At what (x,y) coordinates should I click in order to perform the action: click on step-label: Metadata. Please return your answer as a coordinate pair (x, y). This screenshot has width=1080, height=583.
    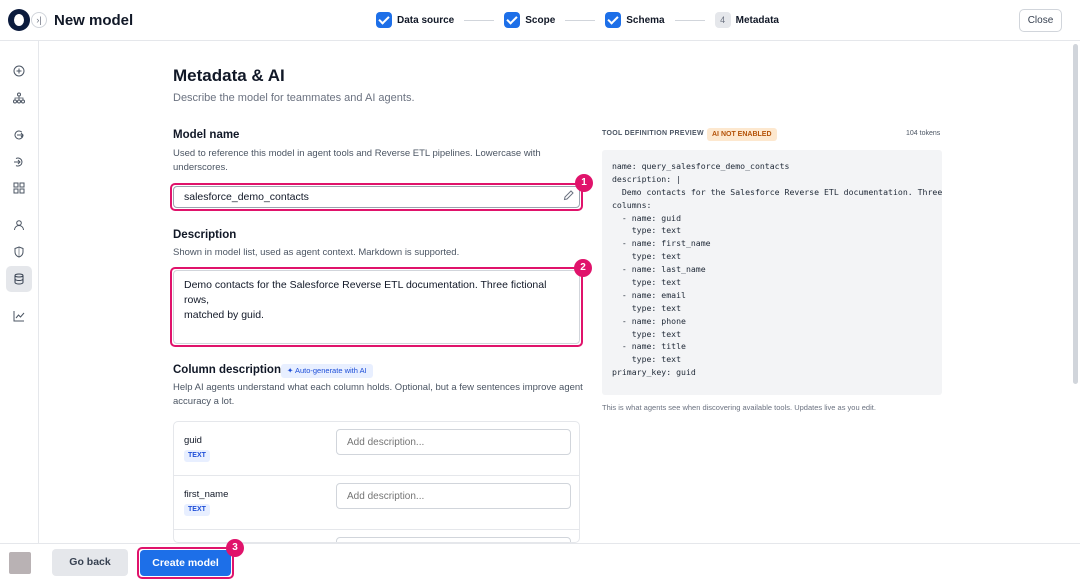
    Looking at the image, I should click on (757, 20).